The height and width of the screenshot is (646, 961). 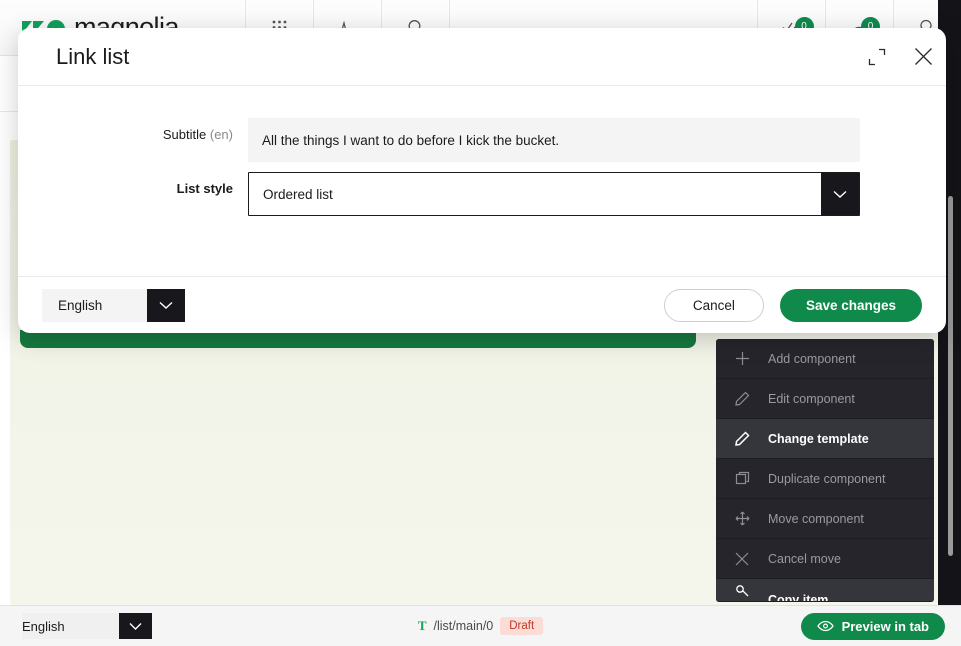 What do you see at coordinates (93, 56) in the screenshot?
I see `dialog-title: Link list` at bounding box center [93, 56].